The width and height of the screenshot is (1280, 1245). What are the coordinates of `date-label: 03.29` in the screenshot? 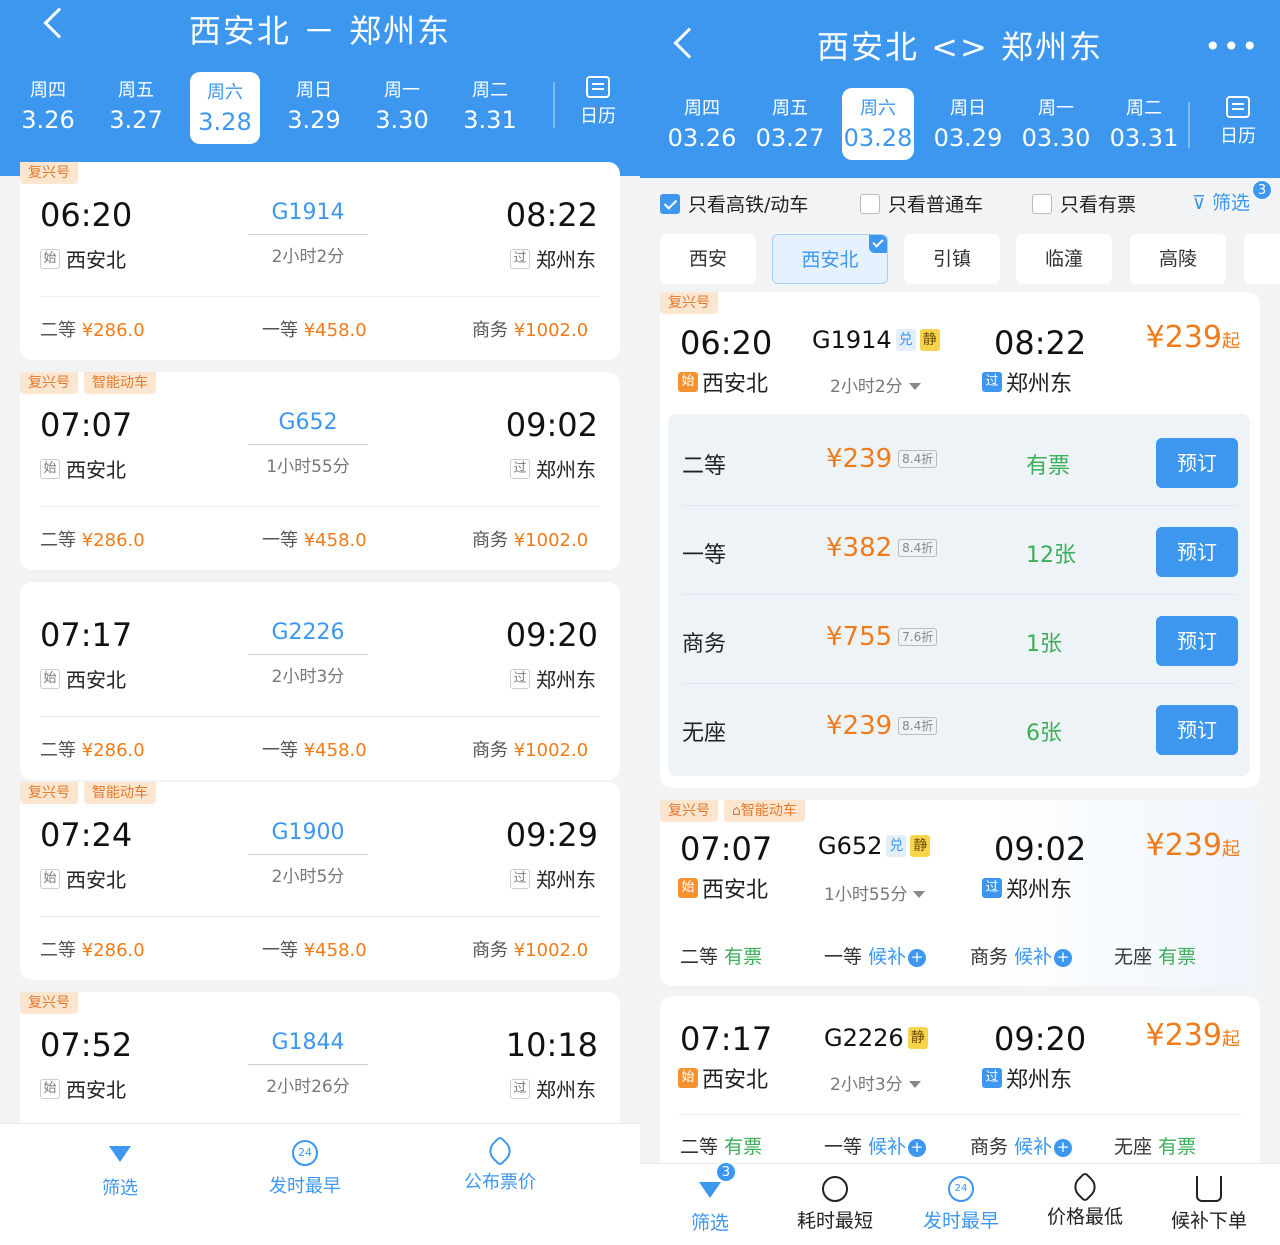 It's located at (968, 138).